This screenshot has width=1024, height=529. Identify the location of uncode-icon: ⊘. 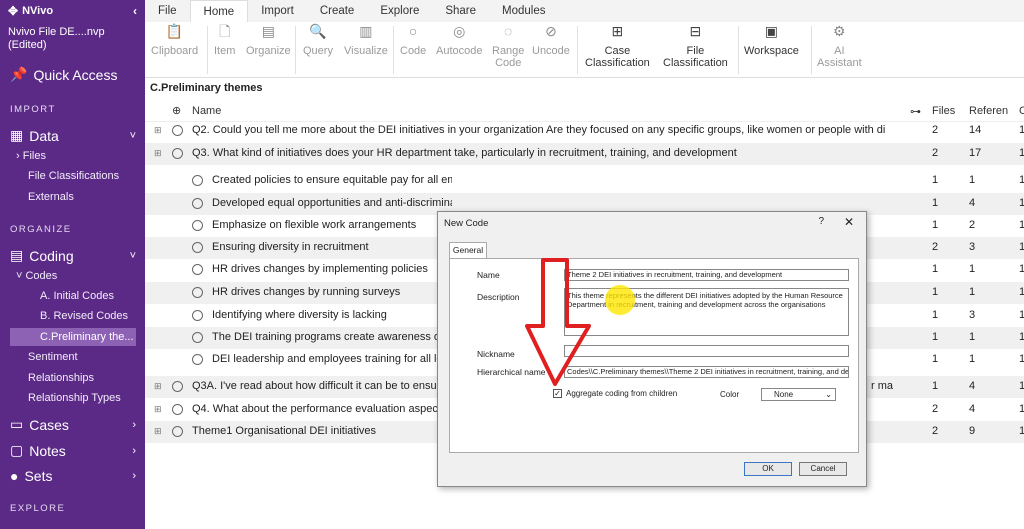
(551, 31).